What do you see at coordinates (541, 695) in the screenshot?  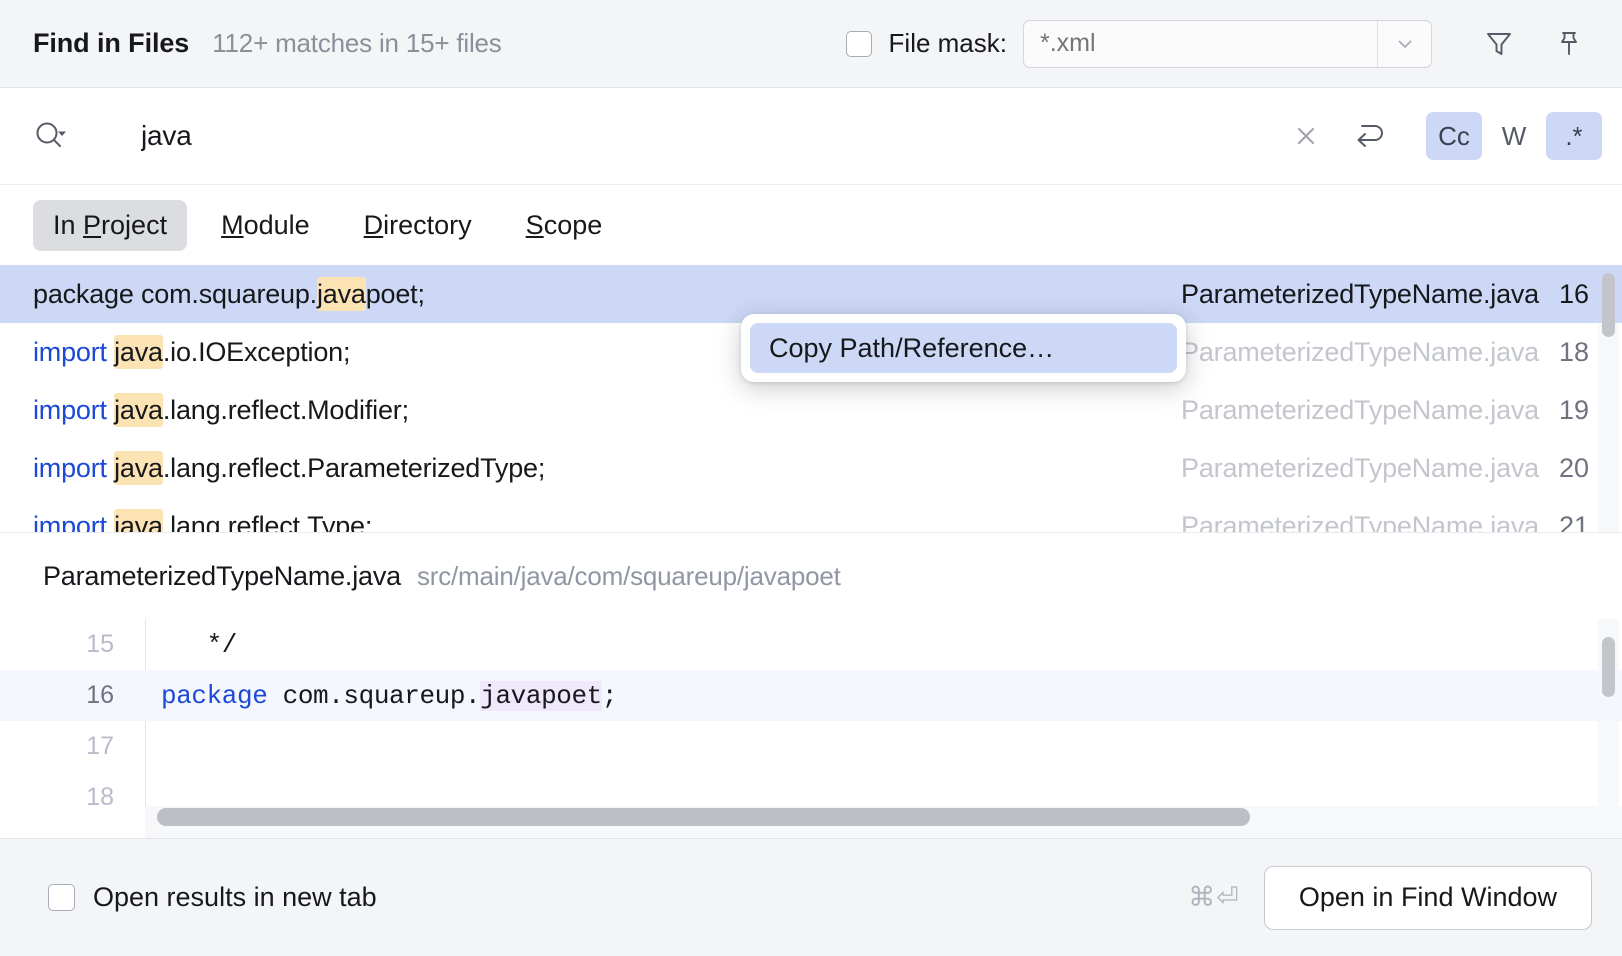 I see `code-match-highlight: javapoet` at bounding box center [541, 695].